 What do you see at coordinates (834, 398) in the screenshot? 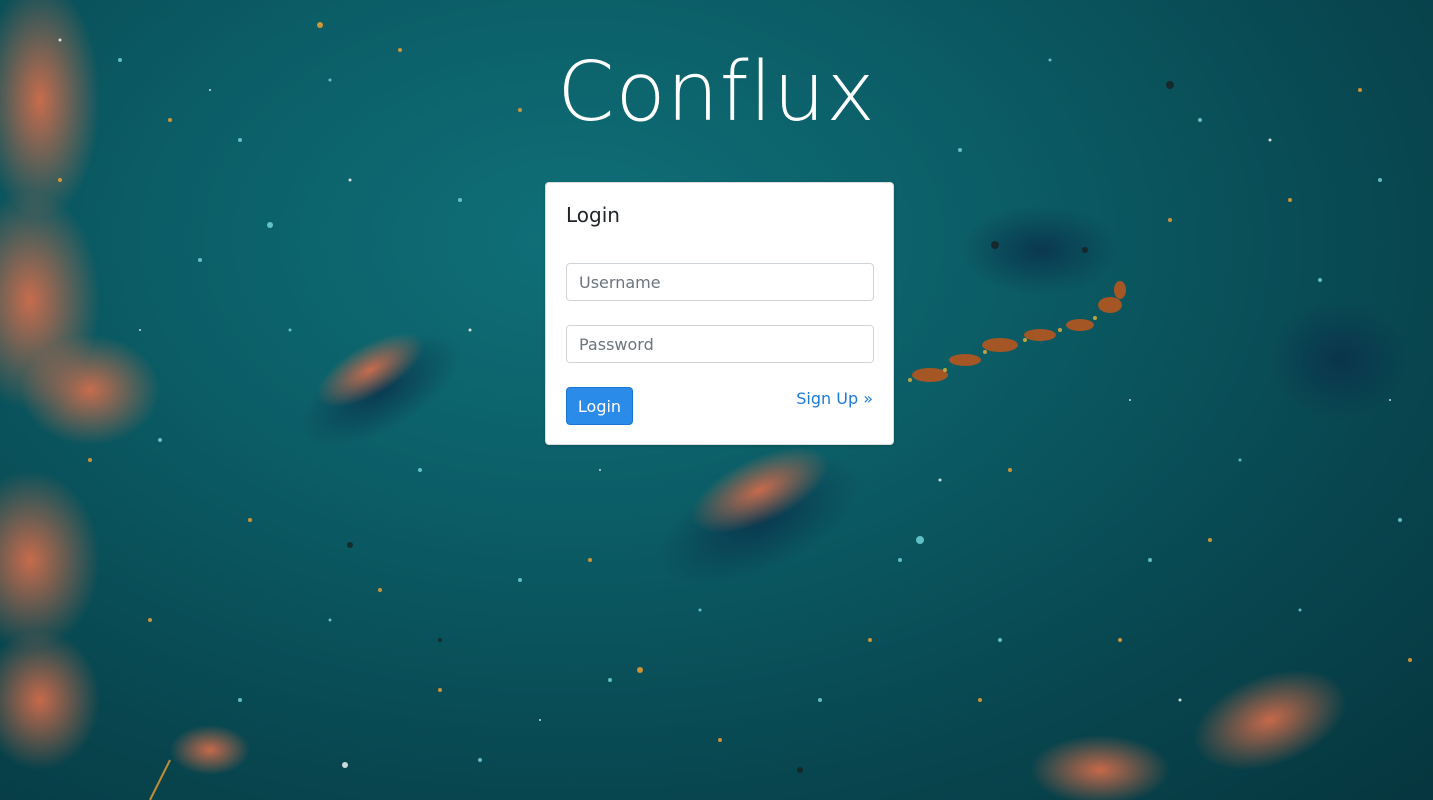
I see `signup-link: Sign Up »` at bounding box center [834, 398].